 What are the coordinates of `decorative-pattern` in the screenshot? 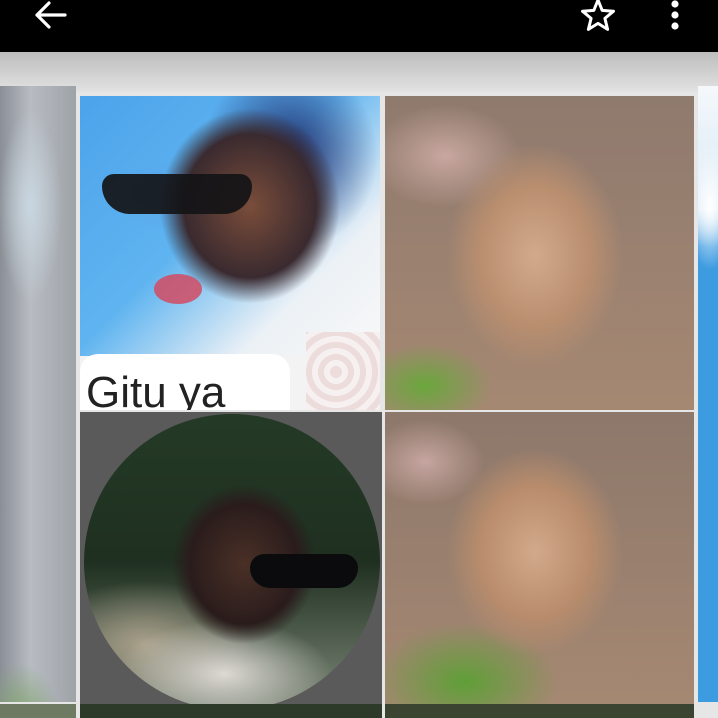 It's located at (343, 371).